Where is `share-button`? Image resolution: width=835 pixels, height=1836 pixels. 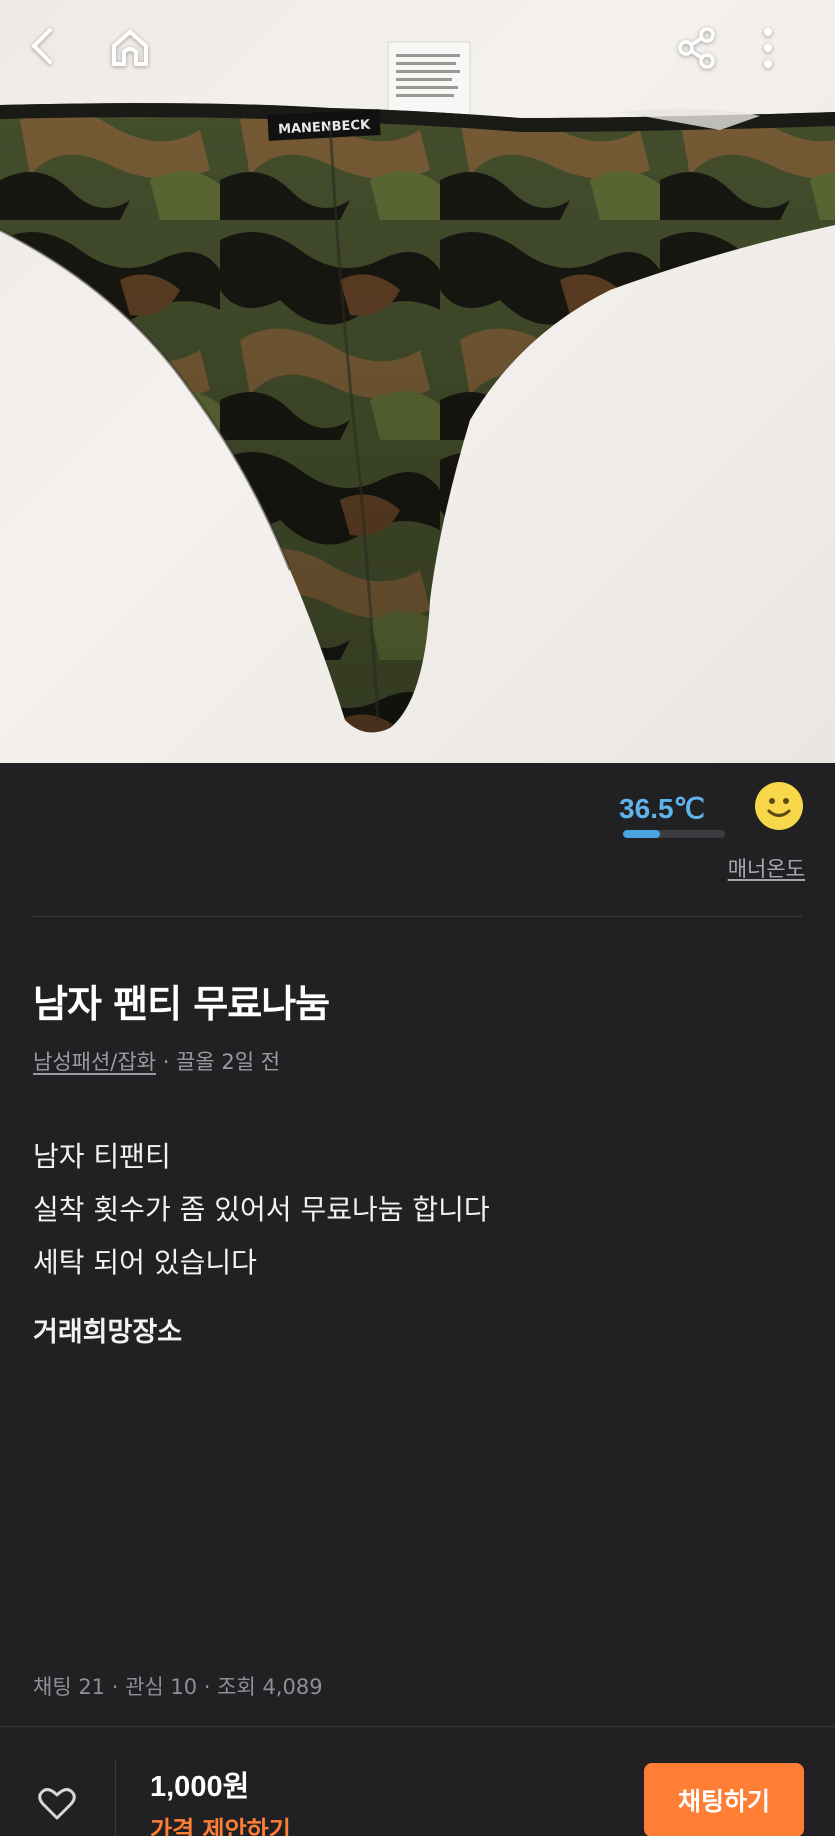
share-button is located at coordinates (705, 56).